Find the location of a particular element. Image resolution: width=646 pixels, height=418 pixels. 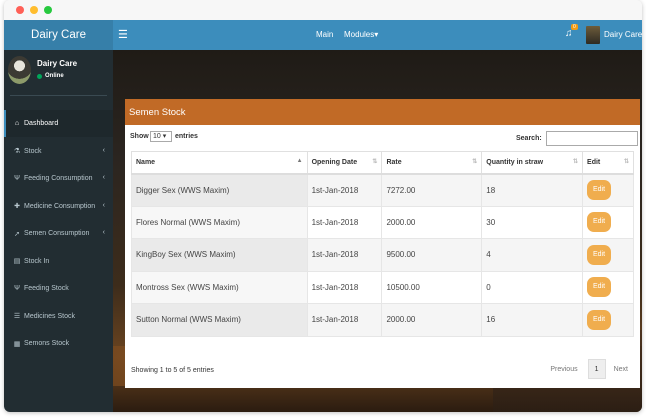

select-caret-icon: ▾ is located at coordinates (164, 136).